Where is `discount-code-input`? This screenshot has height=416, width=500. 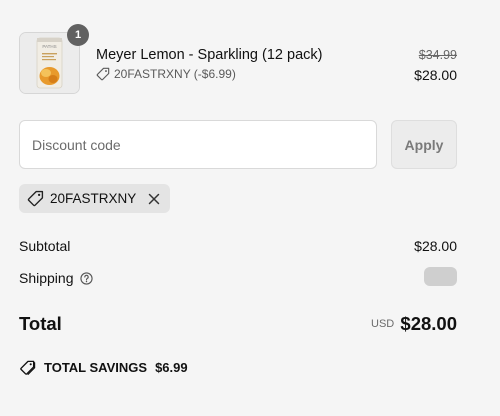 discount-code-input is located at coordinates (198, 144).